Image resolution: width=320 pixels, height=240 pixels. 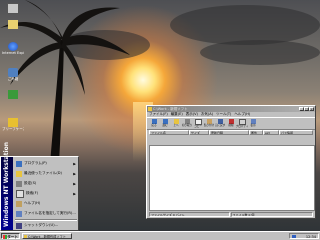 What do you see at coordinates (187, 123) in the screenshot?
I see `toolbar-cut-button: 切り取り` at bounding box center [187, 123].